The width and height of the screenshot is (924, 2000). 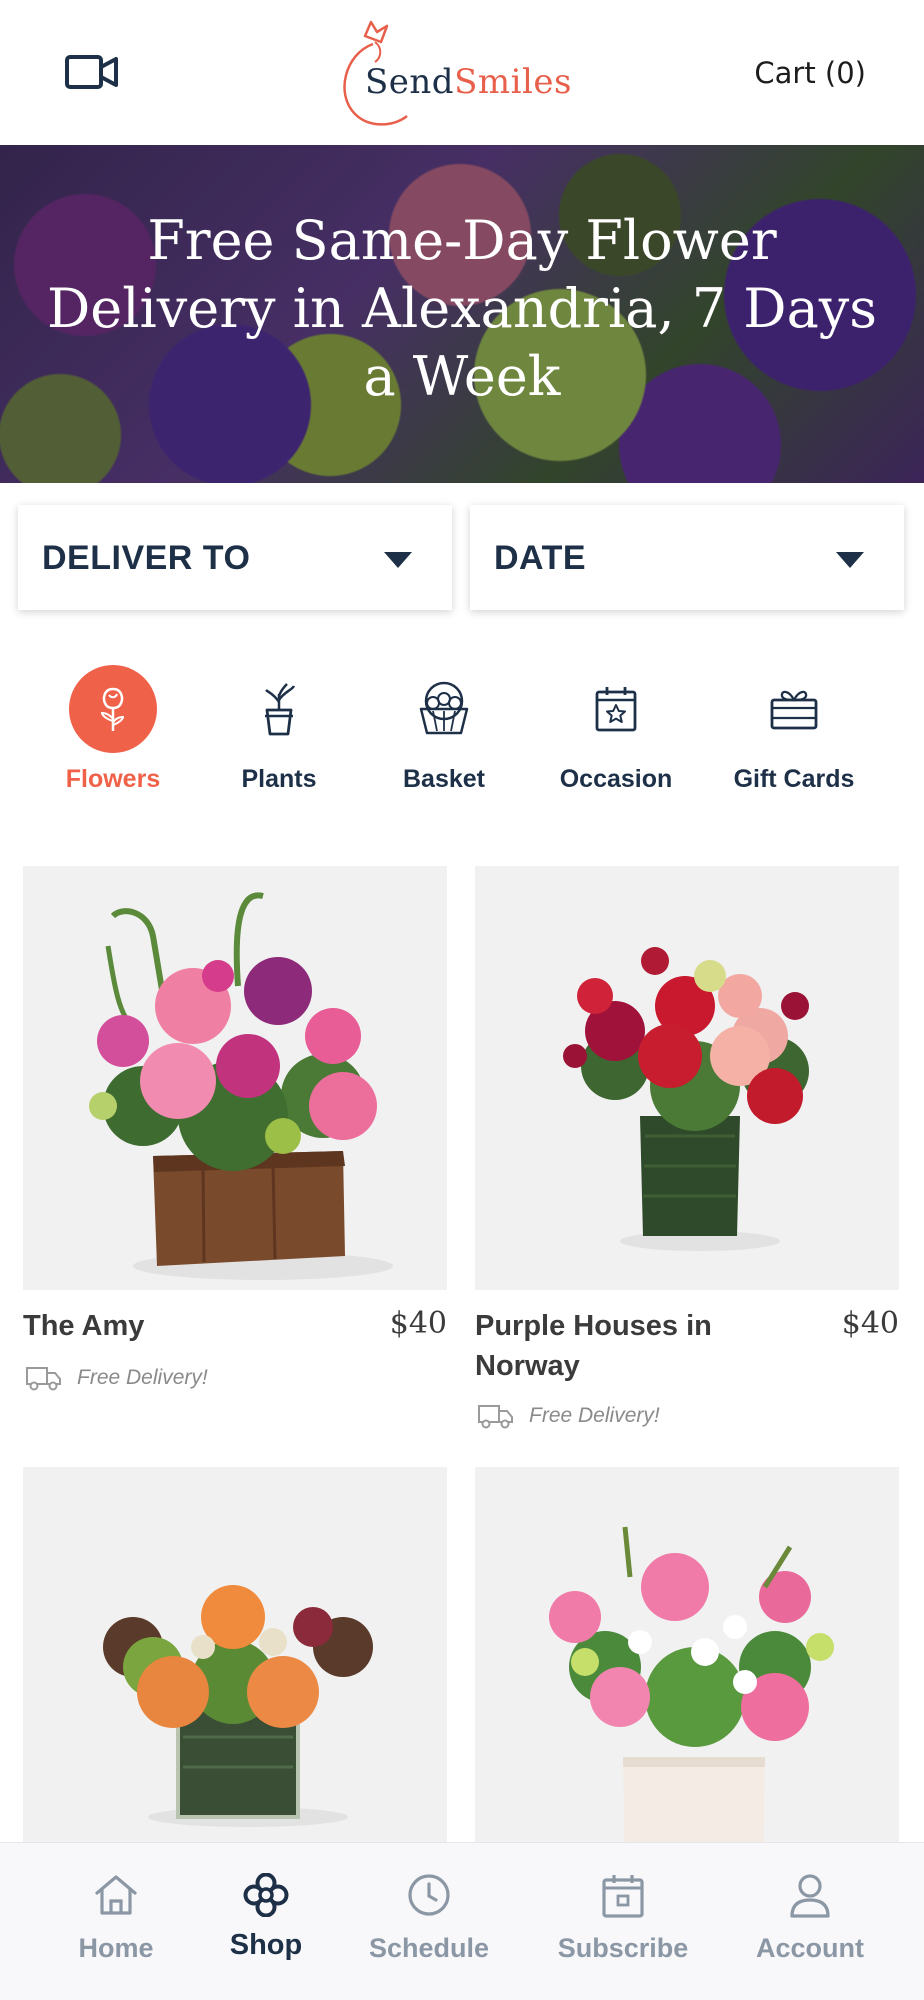 What do you see at coordinates (687, 557) in the screenshot?
I see `date-dropdown: DATE` at bounding box center [687, 557].